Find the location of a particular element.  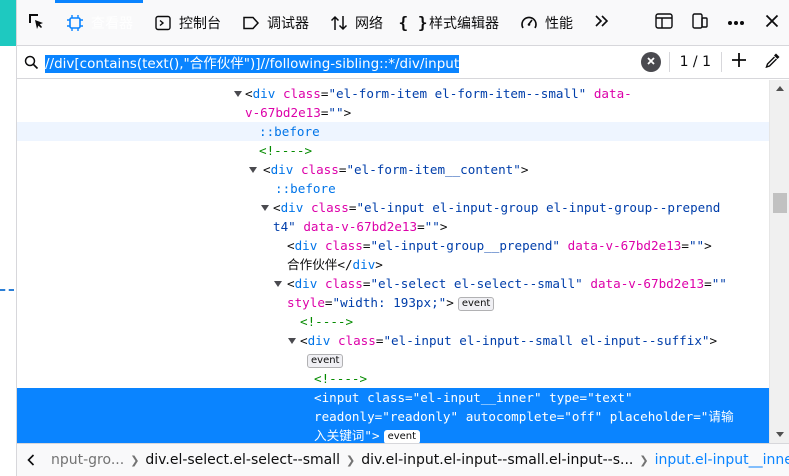

double-chevron-right-icon is located at coordinates (602, 23).